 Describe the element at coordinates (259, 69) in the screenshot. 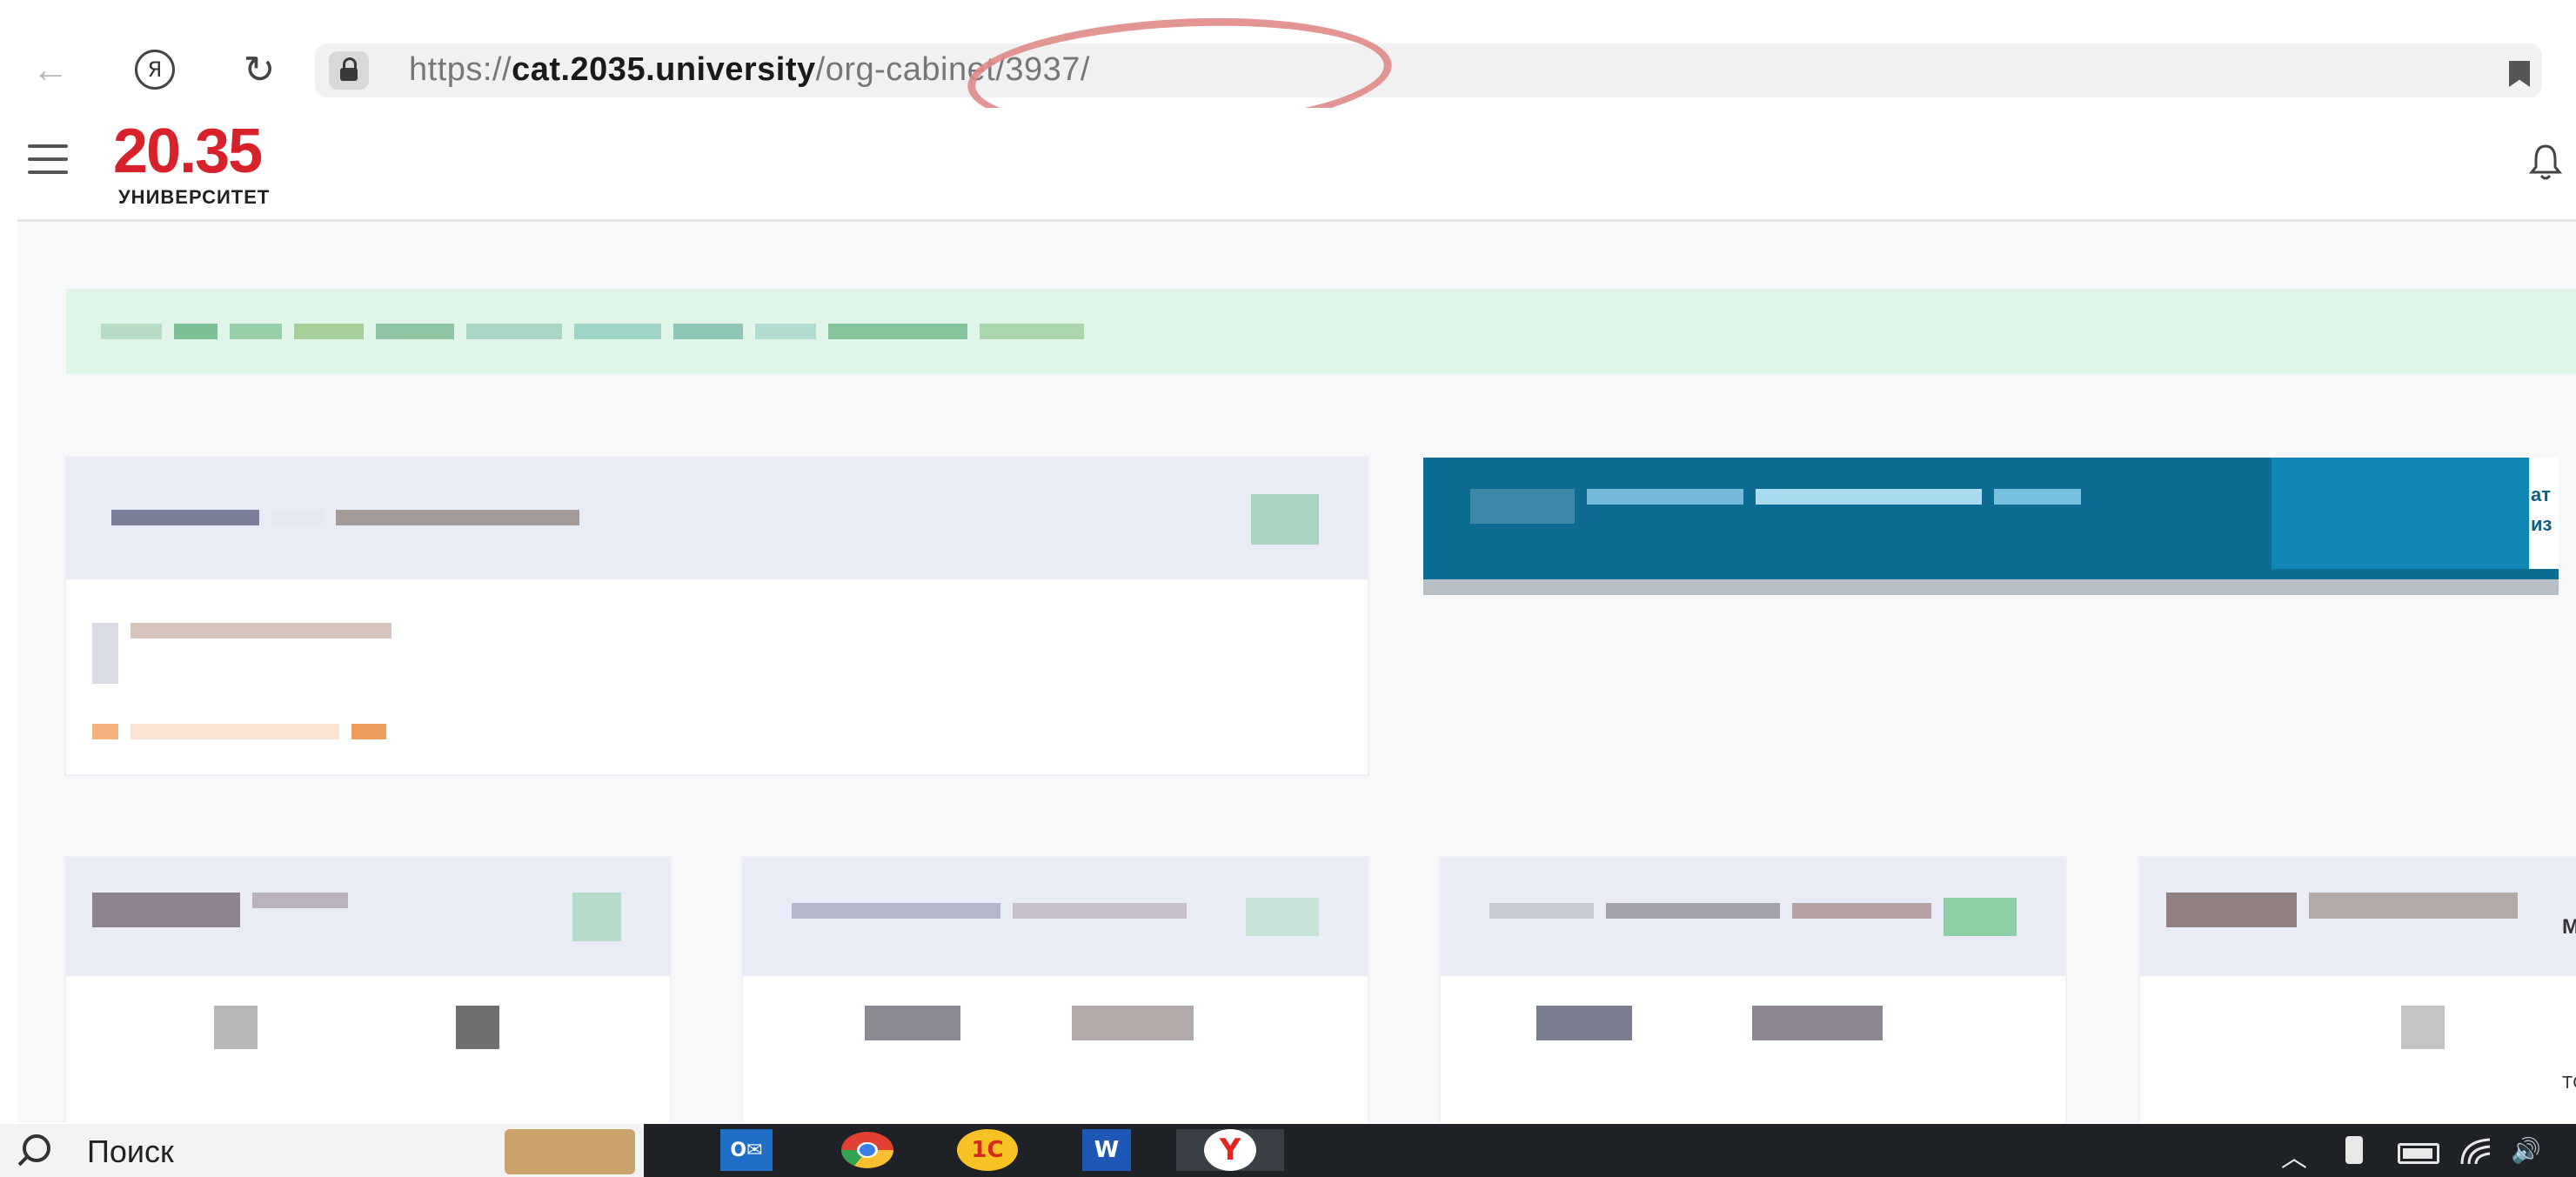

I see `reload-icon: ↻` at that location.